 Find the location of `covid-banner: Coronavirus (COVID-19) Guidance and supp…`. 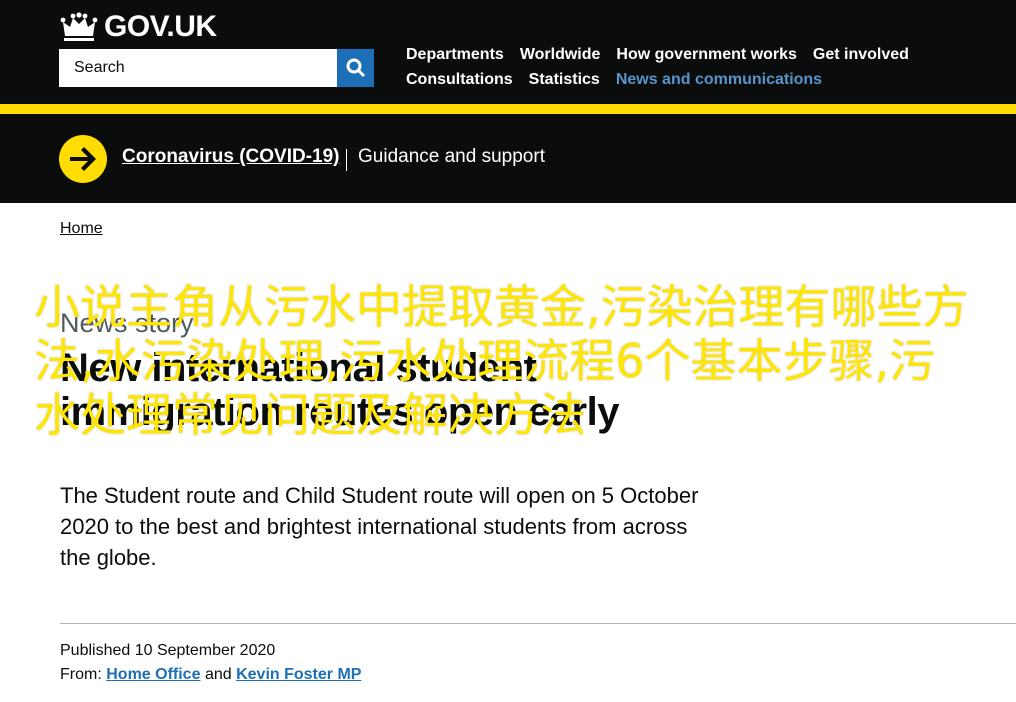

covid-banner: Coronavirus (COVID-19) Guidance and supp… is located at coordinates (508, 158).